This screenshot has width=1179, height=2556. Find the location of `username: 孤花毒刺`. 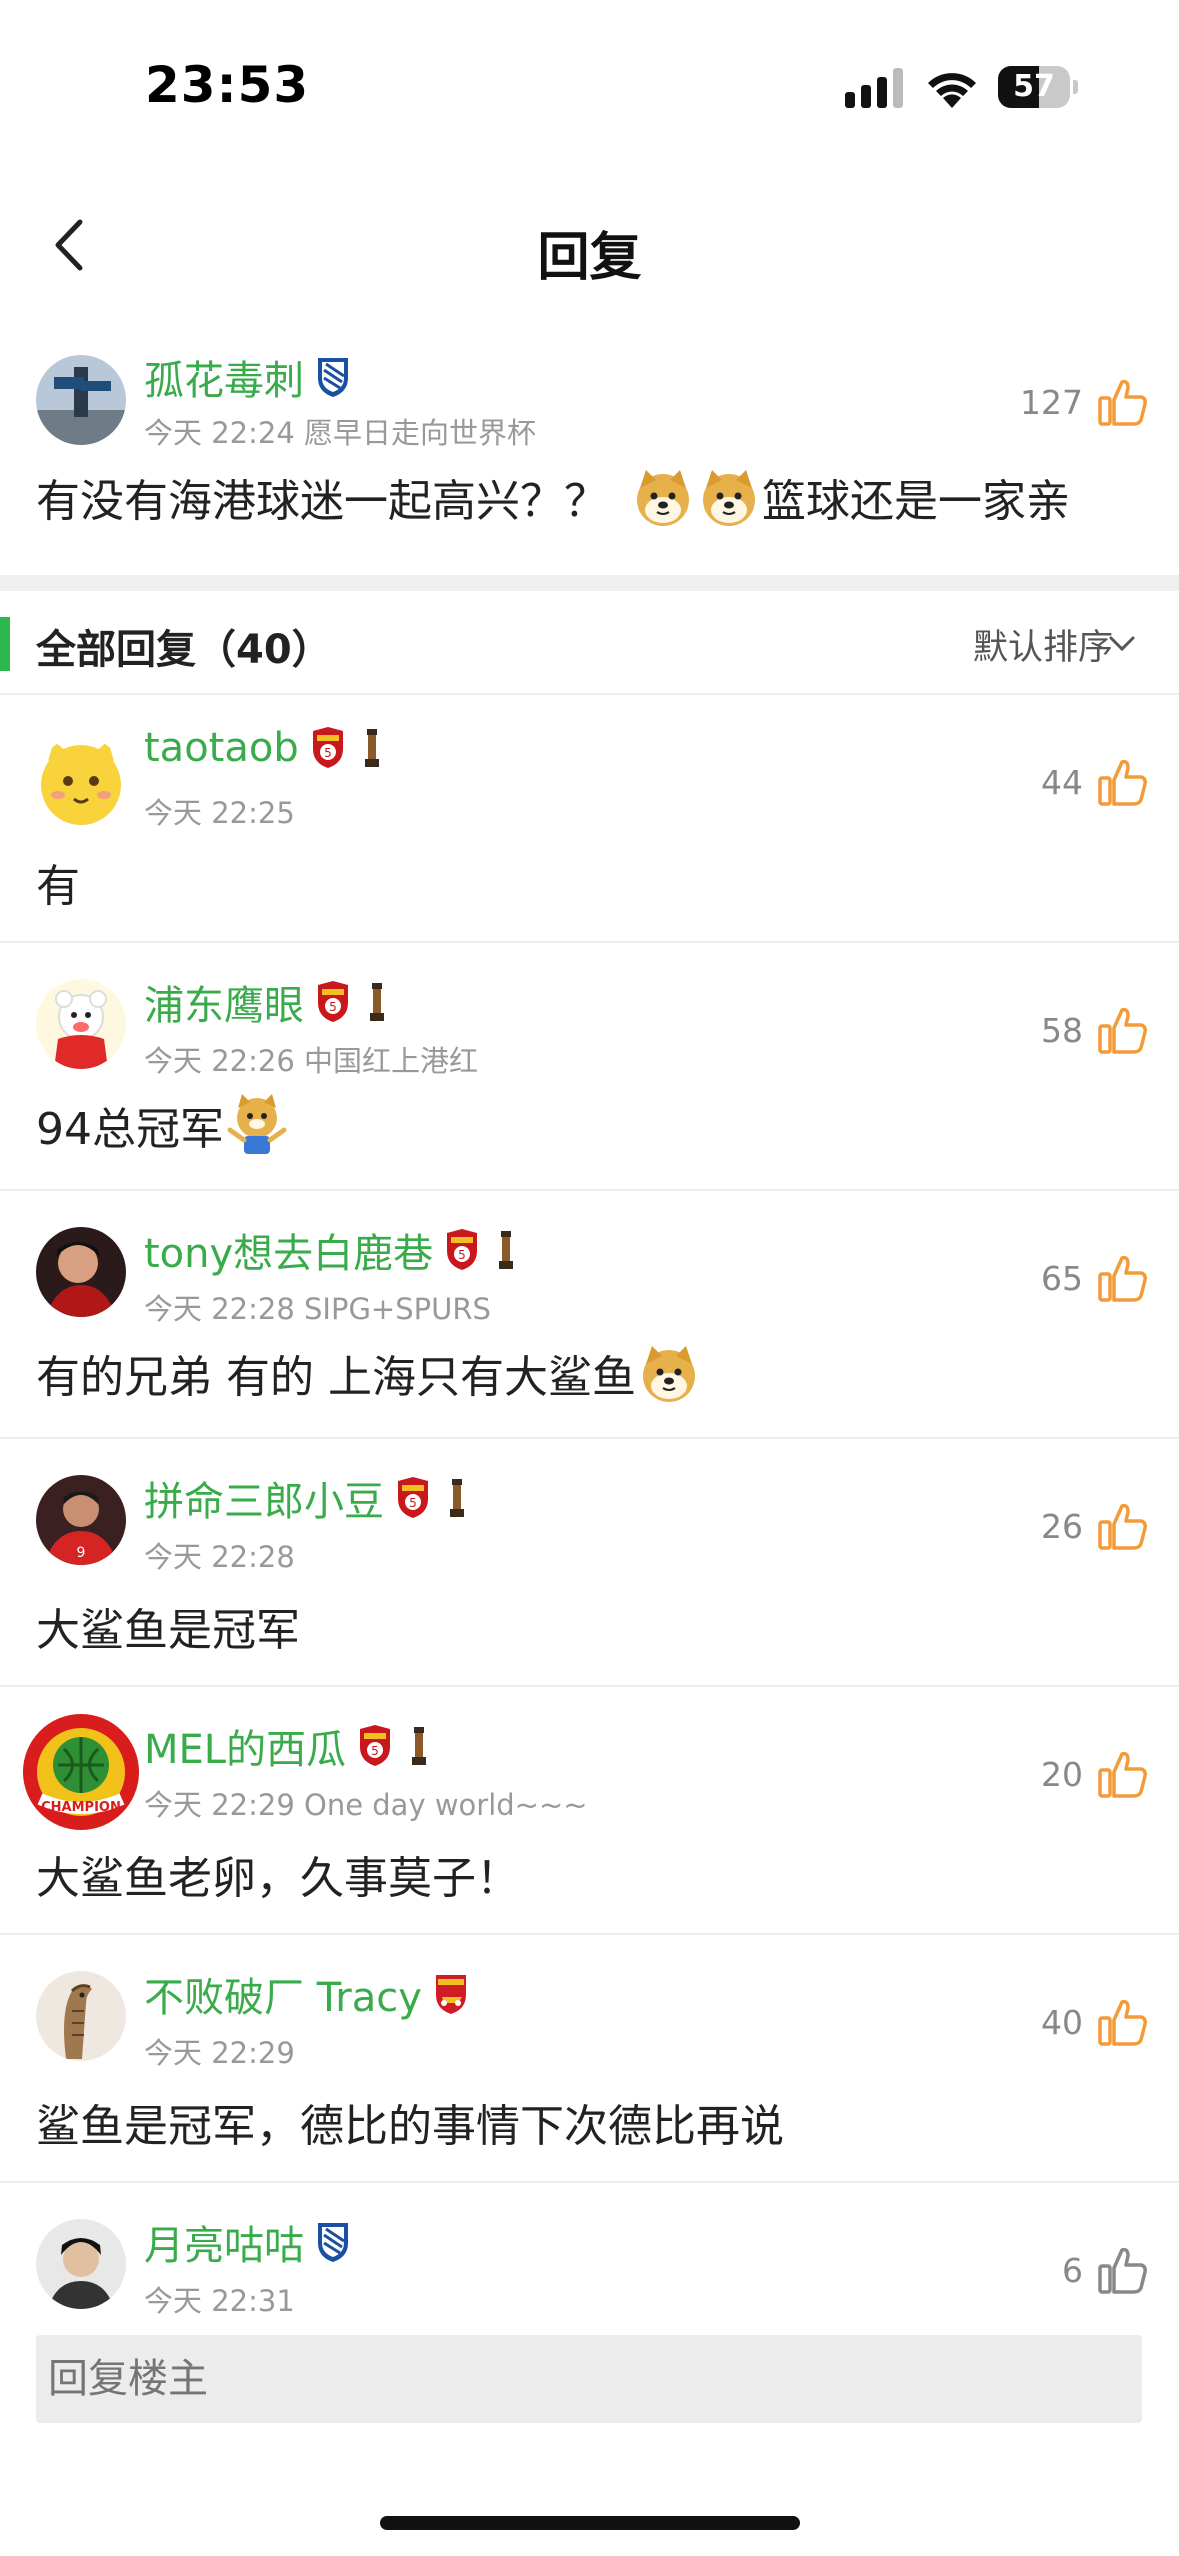

username: 孤花毒刺 is located at coordinates (224, 377).